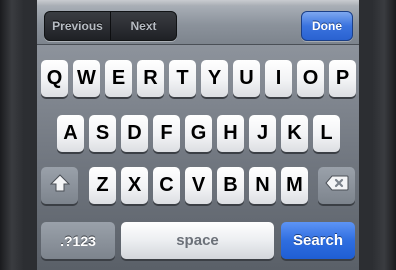 The image size is (396, 270). I want to click on key-g: G, so click(198, 133).